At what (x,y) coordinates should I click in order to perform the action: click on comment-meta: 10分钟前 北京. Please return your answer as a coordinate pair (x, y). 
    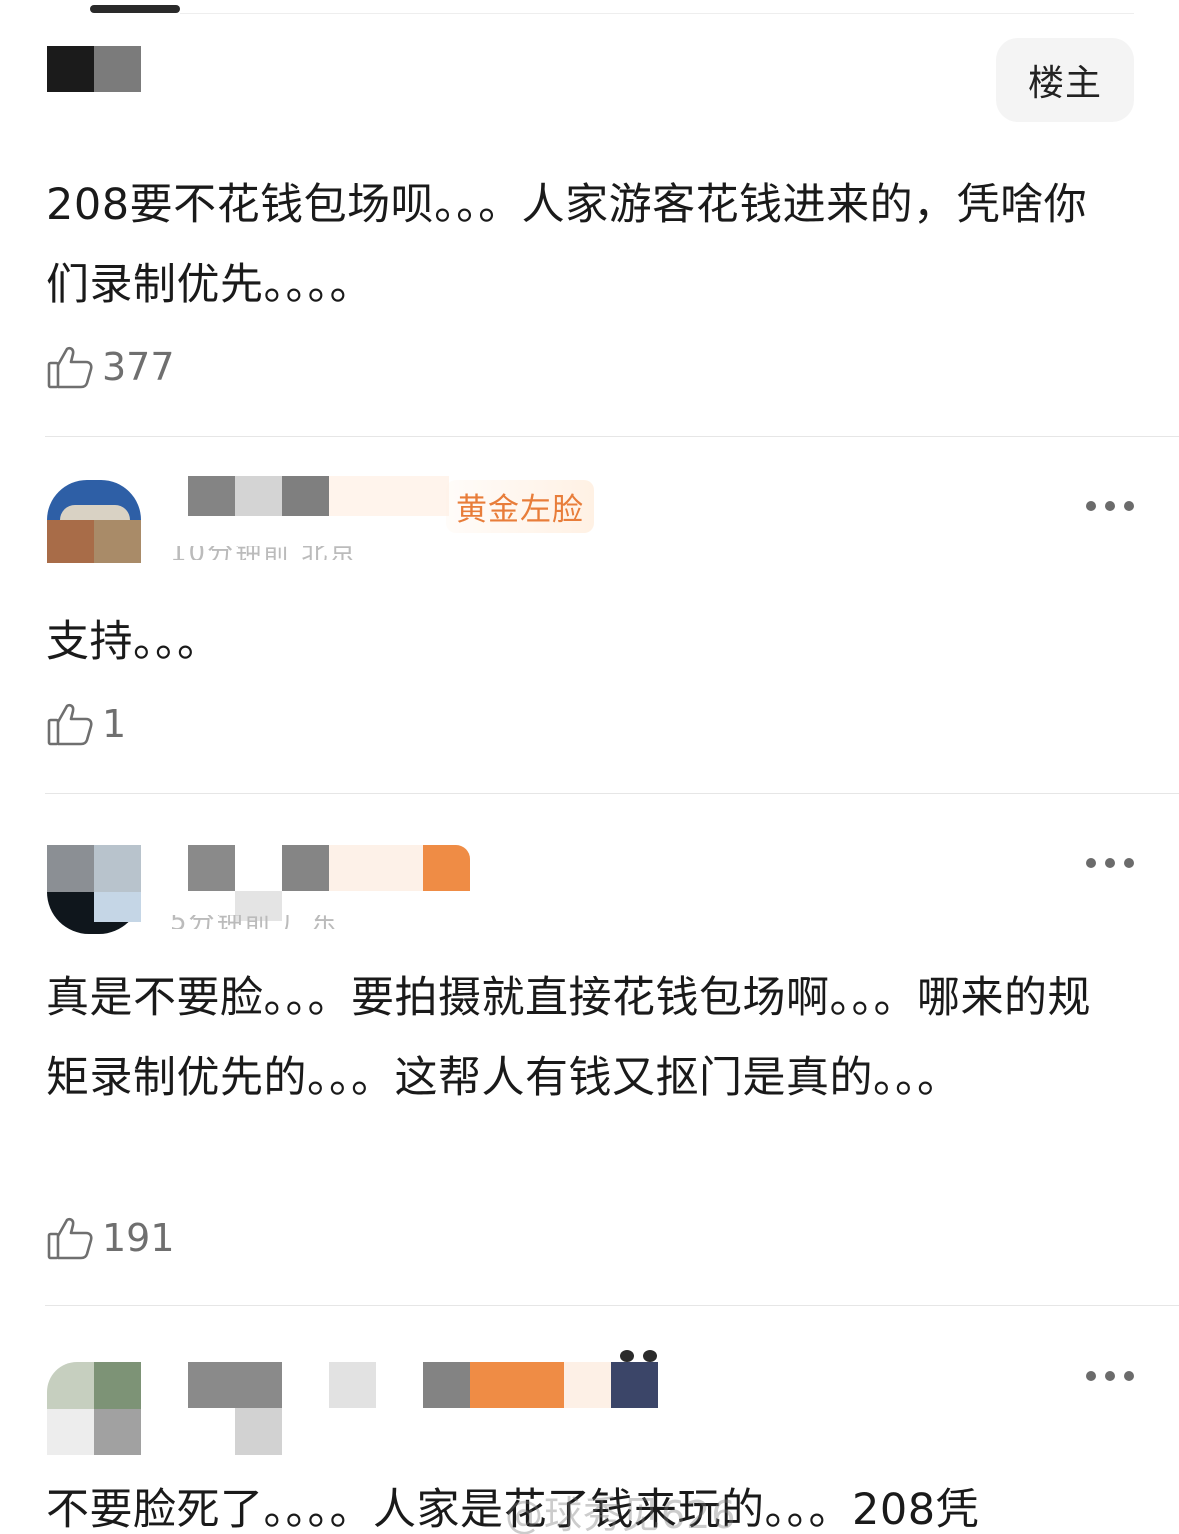
    Looking at the image, I should click on (263, 553).